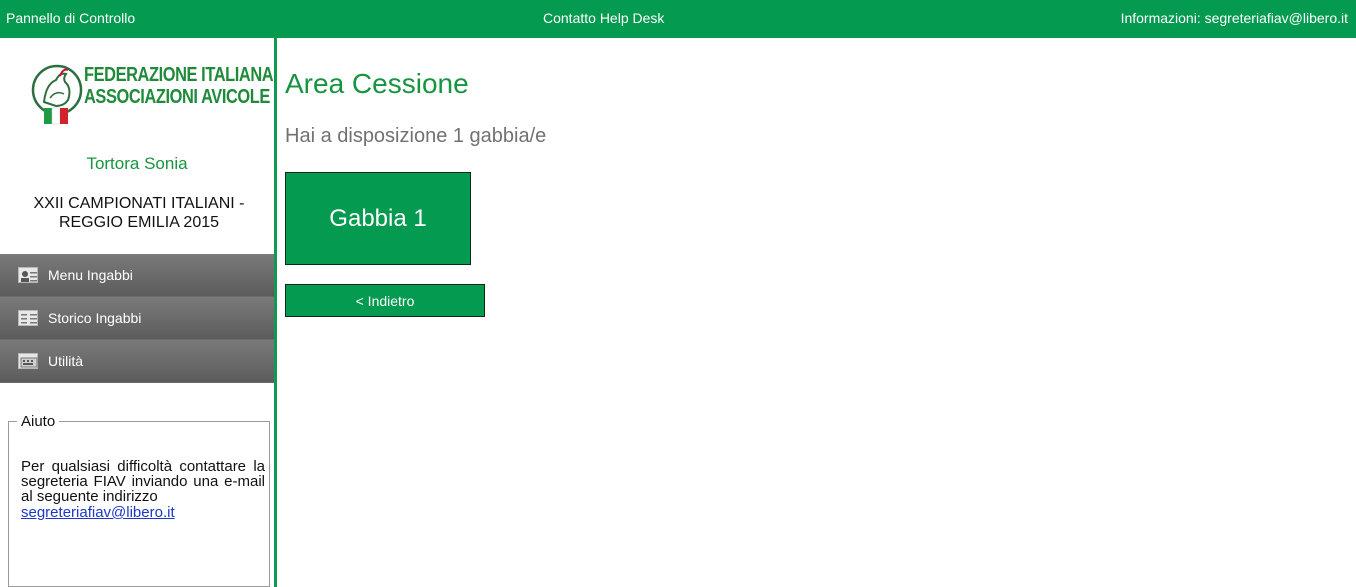  What do you see at coordinates (137, 163) in the screenshot?
I see `user-name: Tortora Sonia` at bounding box center [137, 163].